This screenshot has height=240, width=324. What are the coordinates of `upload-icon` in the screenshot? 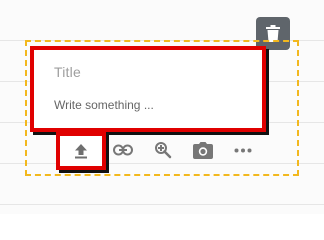 It's located at (81, 151).